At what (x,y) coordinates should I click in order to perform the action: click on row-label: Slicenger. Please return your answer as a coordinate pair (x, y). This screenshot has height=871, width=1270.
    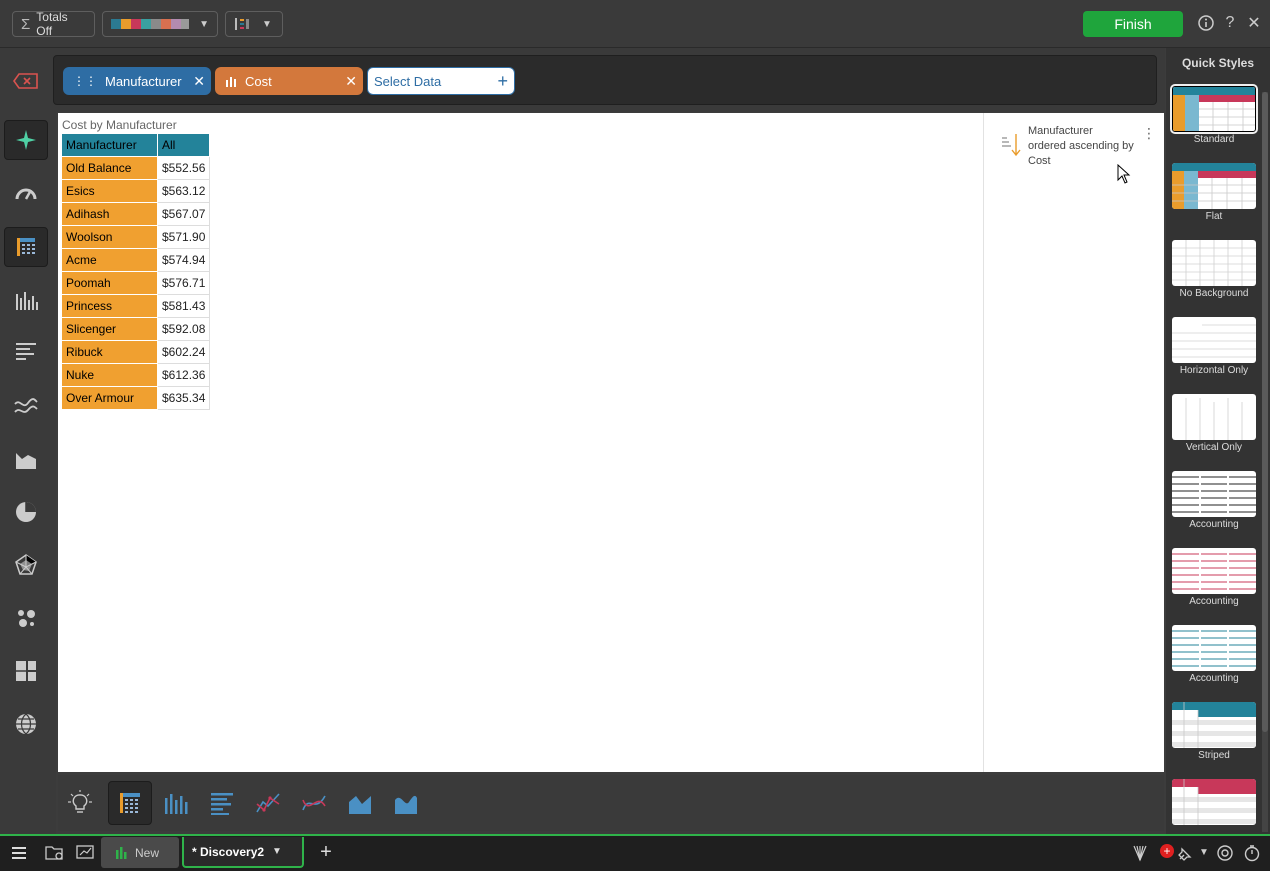
    Looking at the image, I should click on (109, 329).